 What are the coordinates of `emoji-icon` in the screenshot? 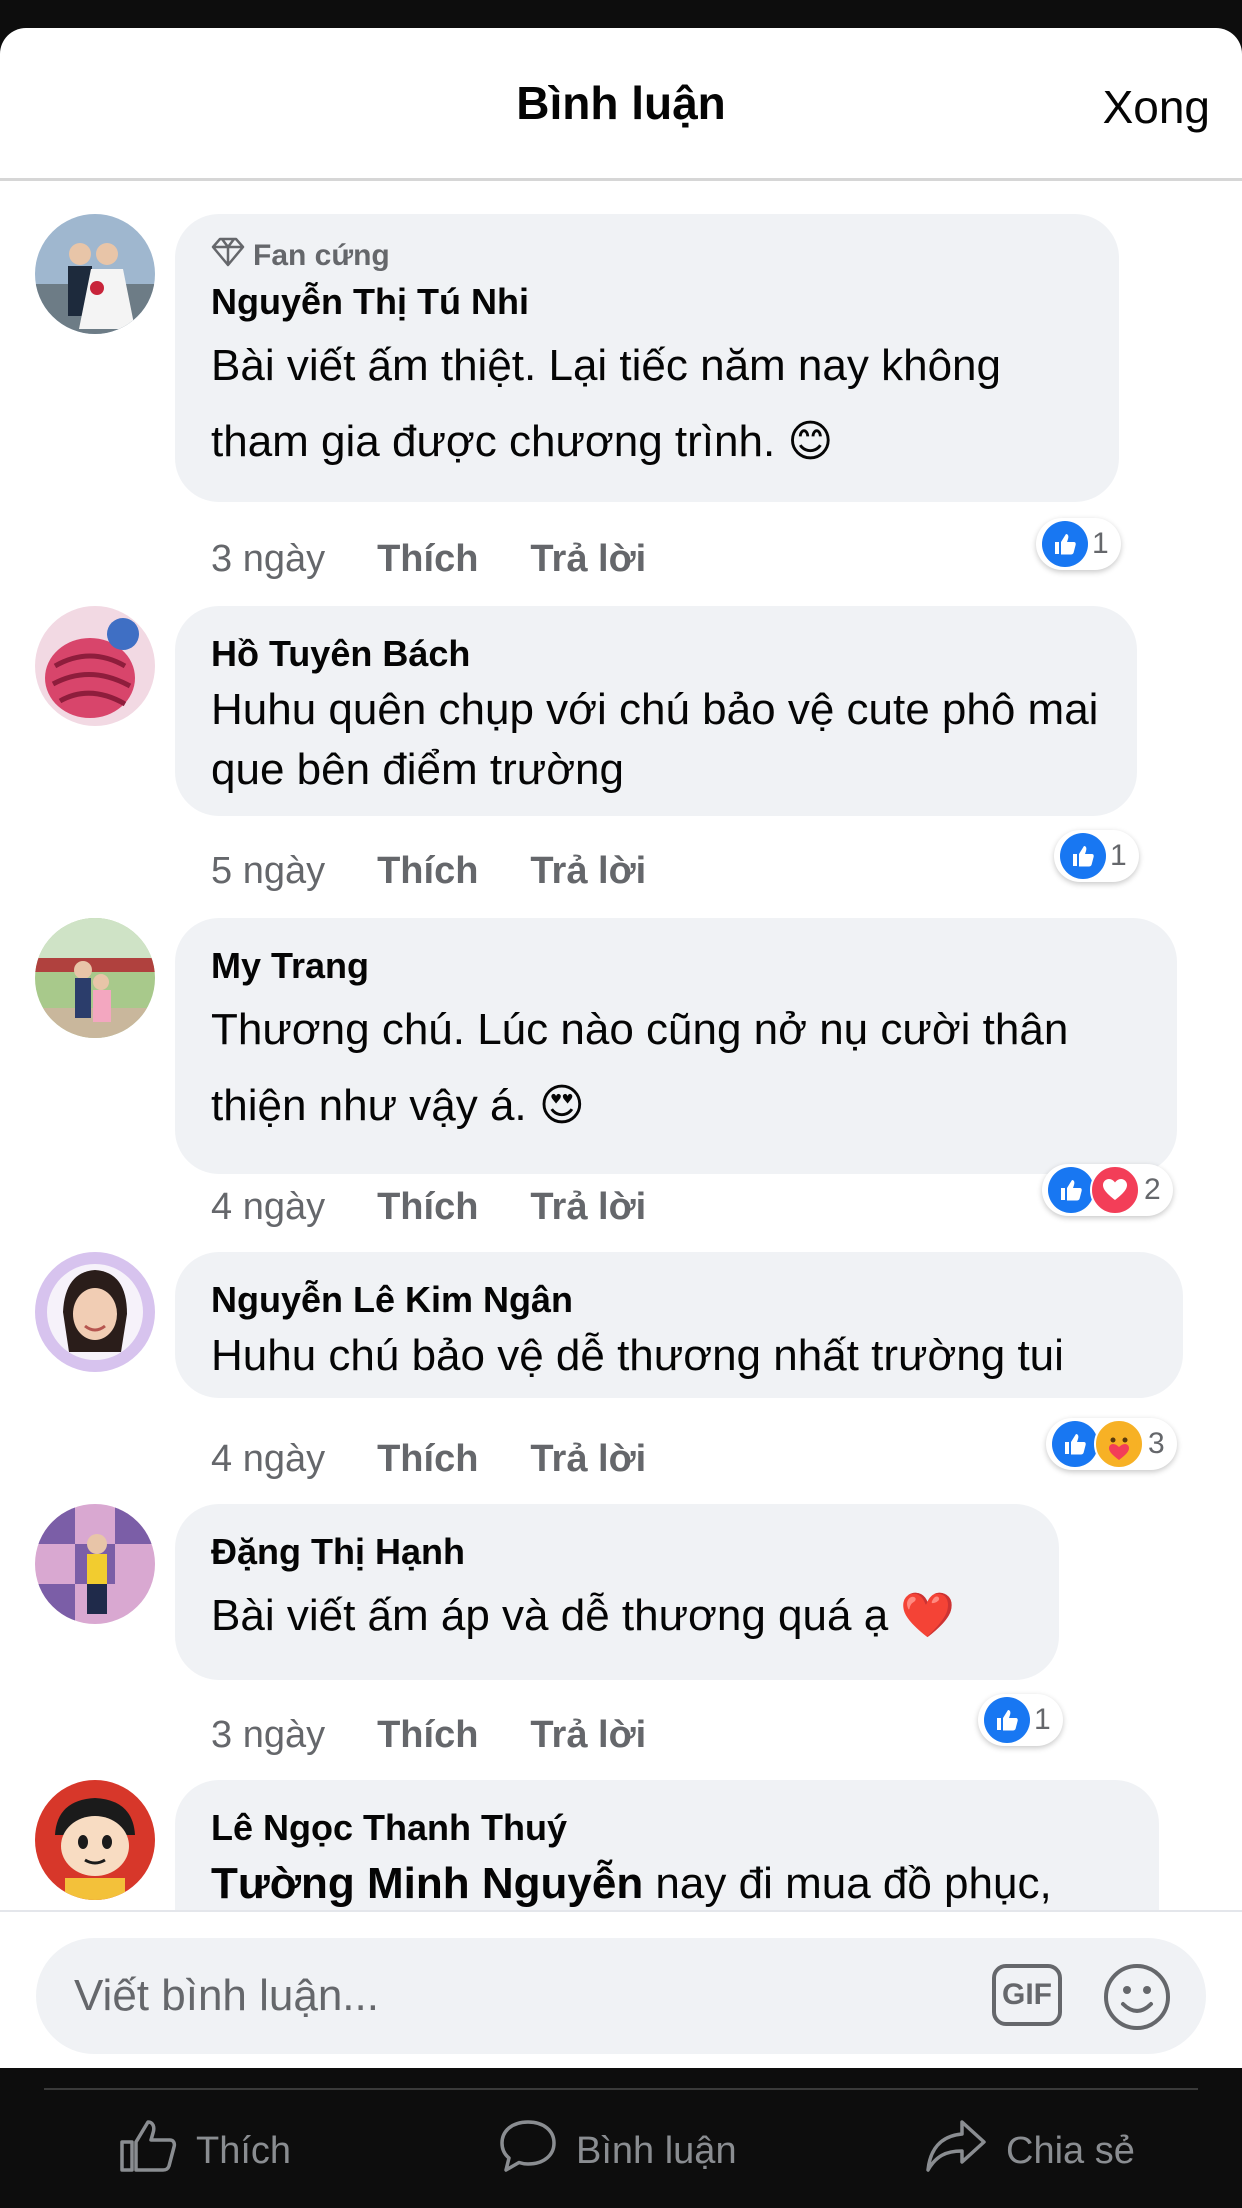 It's located at (1137, 1999).